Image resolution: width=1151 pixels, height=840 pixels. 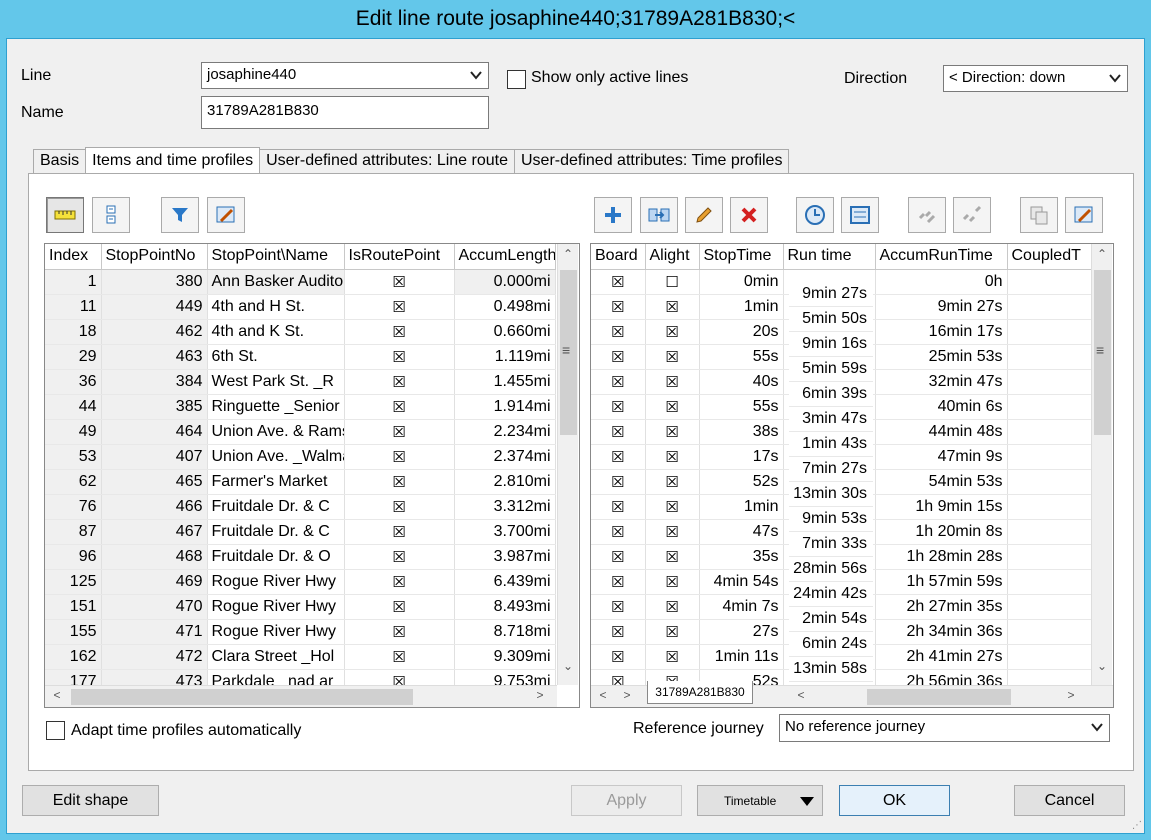 What do you see at coordinates (831, 644) in the screenshot?
I see `run-time-cell: 6min 24s` at bounding box center [831, 644].